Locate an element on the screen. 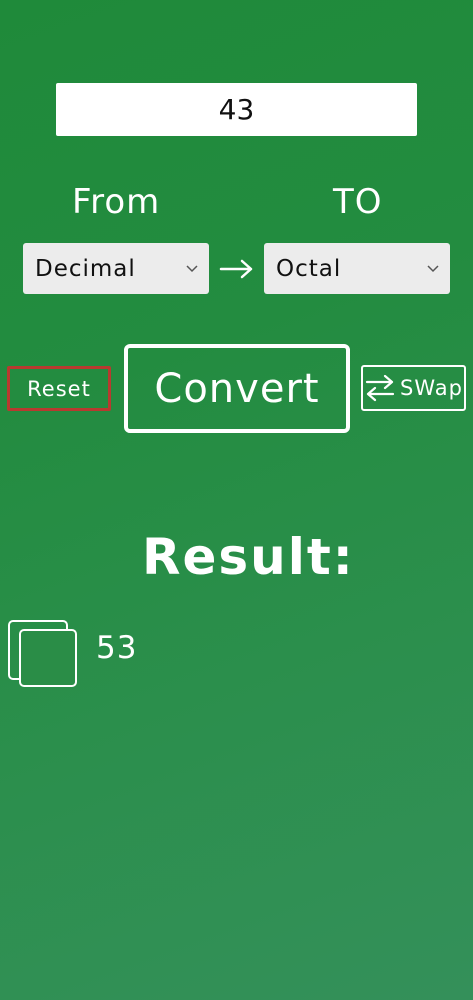 This screenshot has width=473, height=1000. to-base-select: Octal is located at coordinates (357, 268).